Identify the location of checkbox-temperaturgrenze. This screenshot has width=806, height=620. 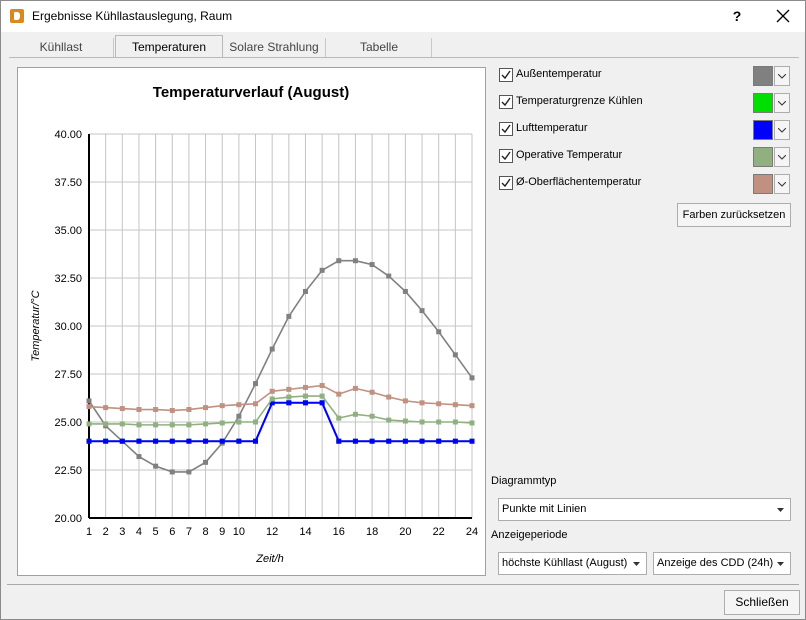
(506, 102).